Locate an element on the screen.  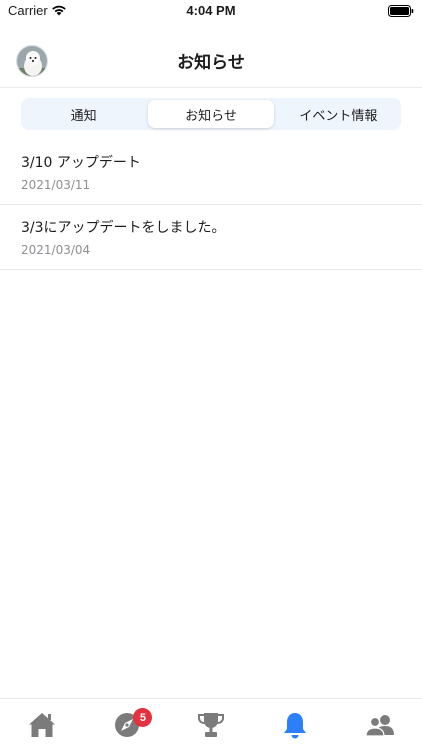
tab-bar: 5 is located at coordinates (211, 724).